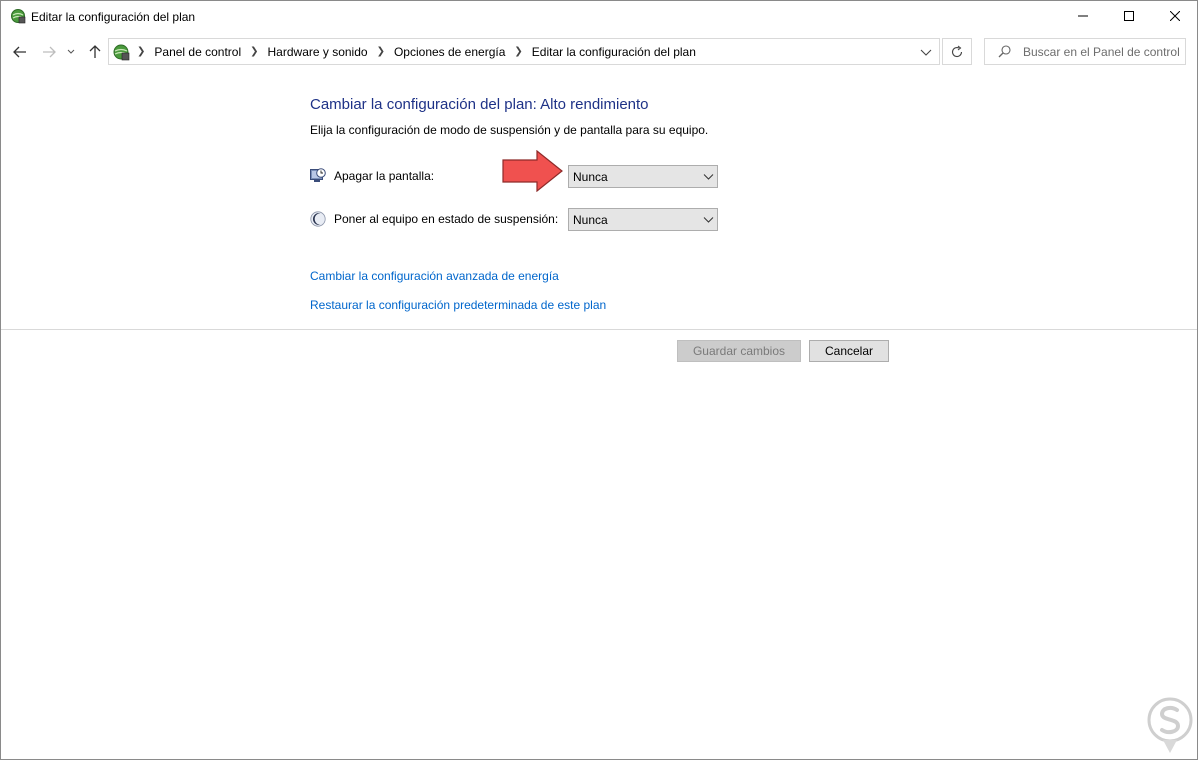 This screenshot has width=1198, height=760. Describe the element at coordinates (1004, 51) in the screenshot. I see `search-icon` at that location.